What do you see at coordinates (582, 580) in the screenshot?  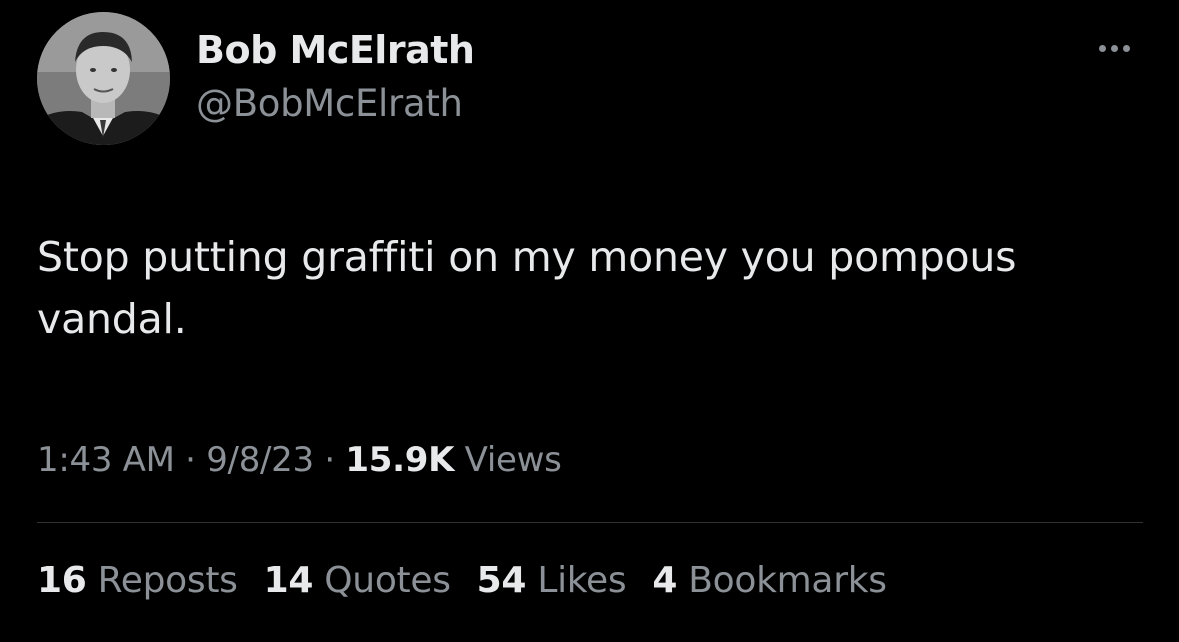 I see `likes-label: Likes` at bounding box center [582, 580].